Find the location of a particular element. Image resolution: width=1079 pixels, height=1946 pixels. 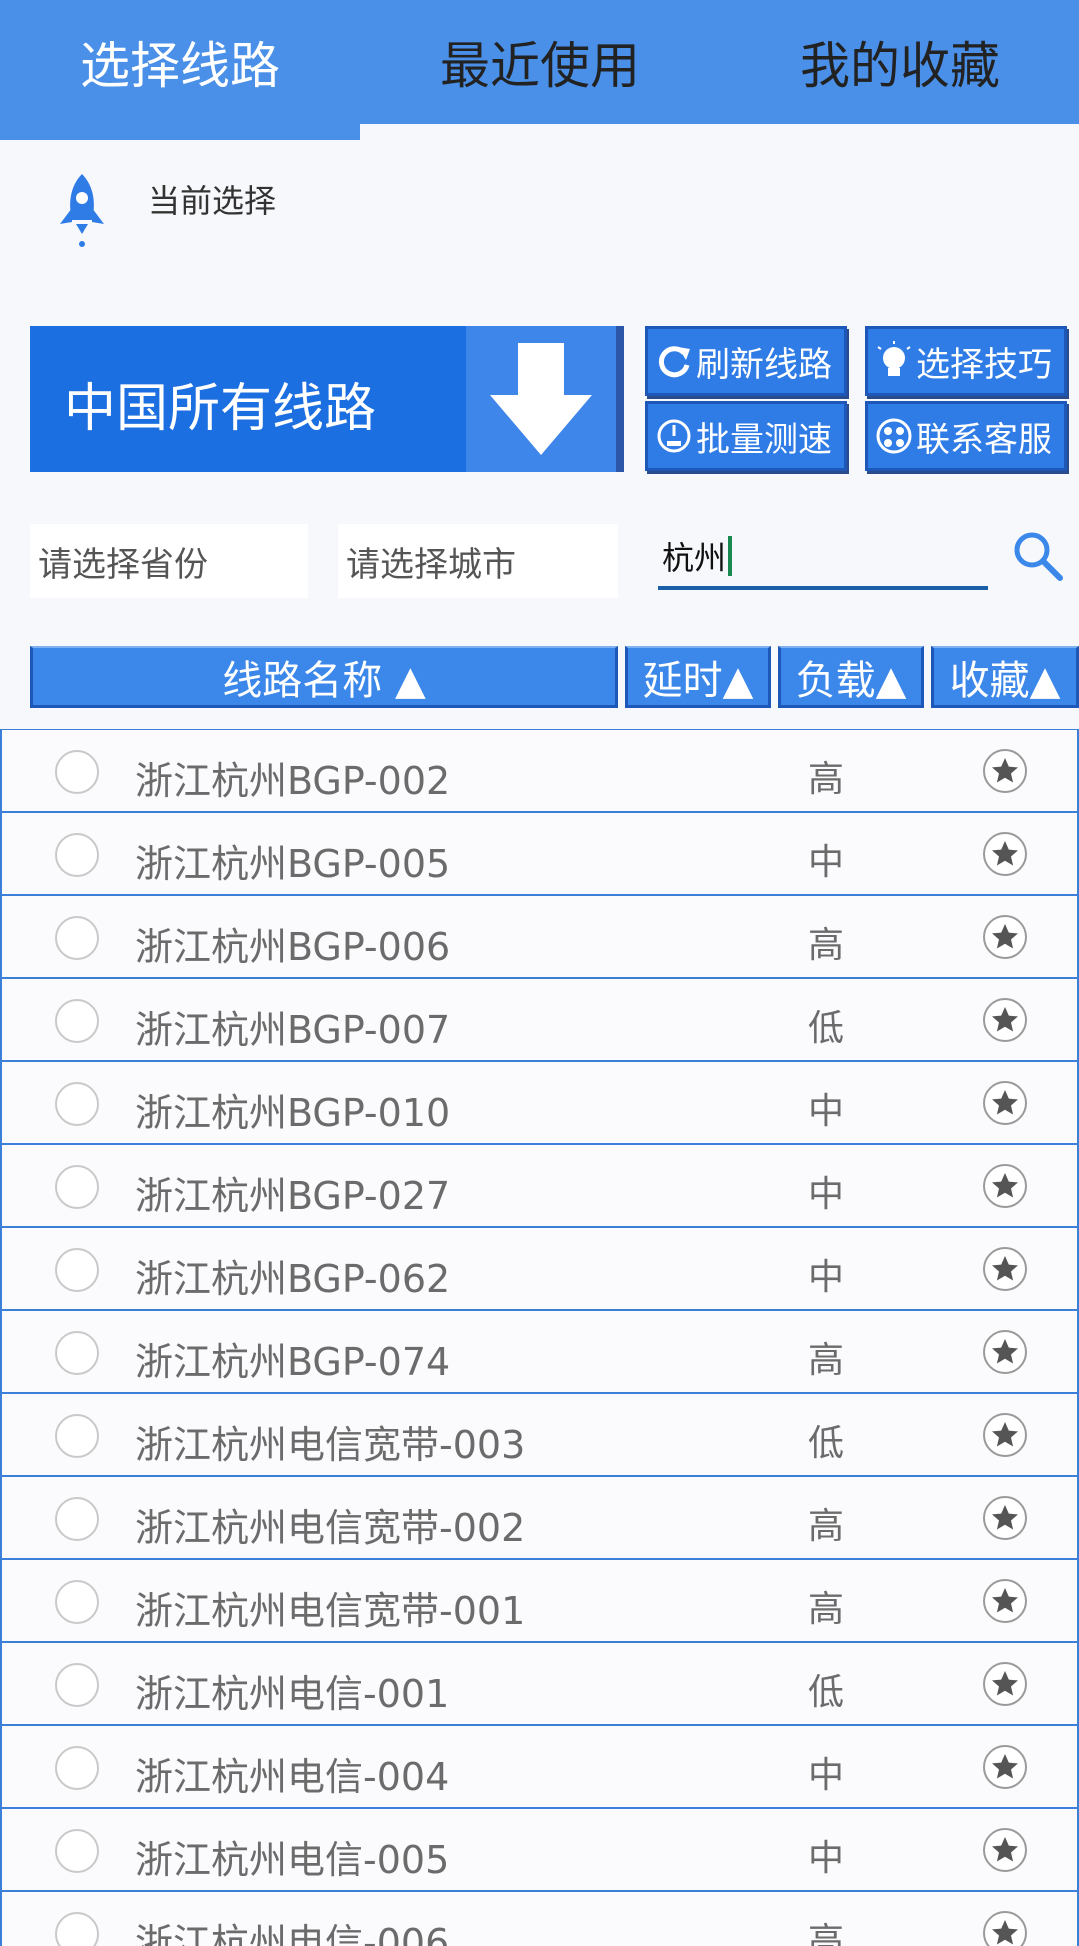

tab-select-route: 选择线路 is located at coordinates (180, 62).